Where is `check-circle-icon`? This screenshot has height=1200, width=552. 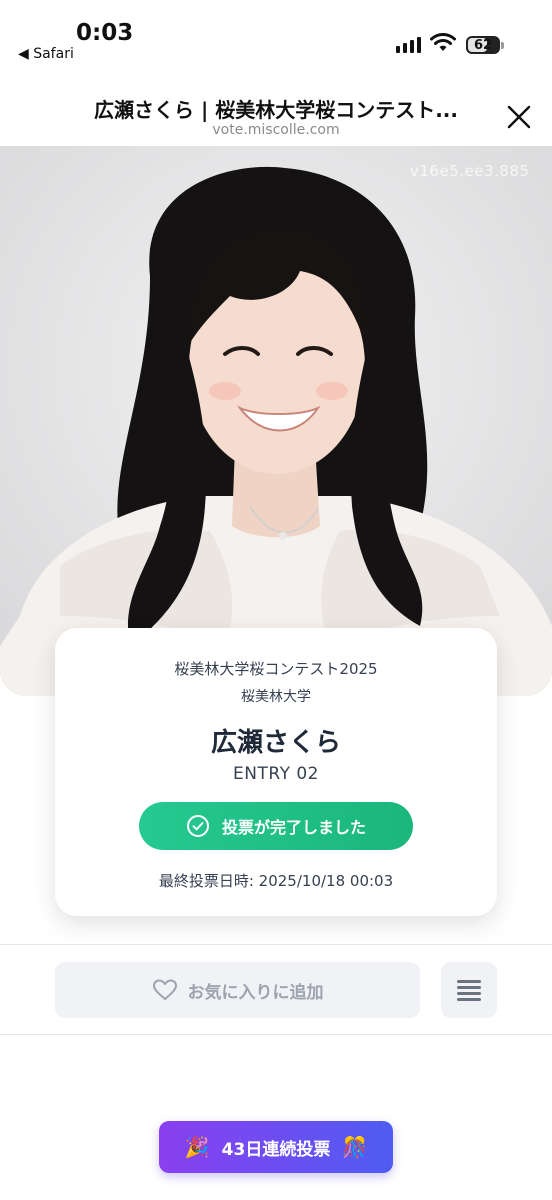 check-circle-icon is located at coordinates (197, 826).